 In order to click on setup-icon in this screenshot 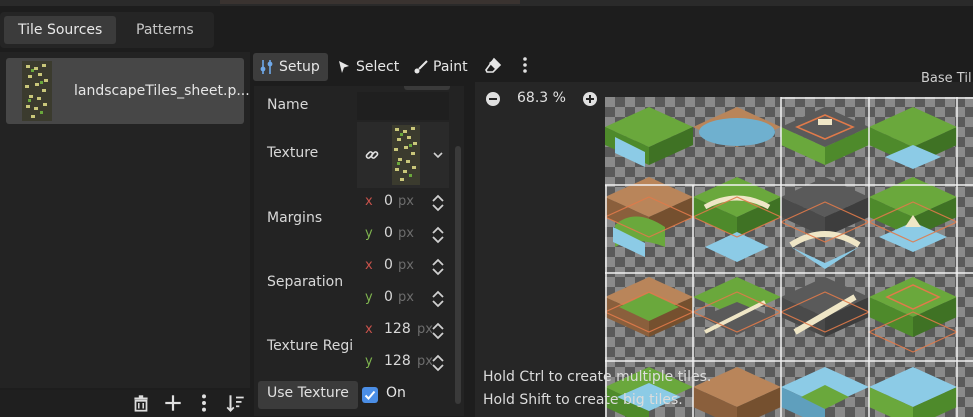, I will do `click(266, 67)`.